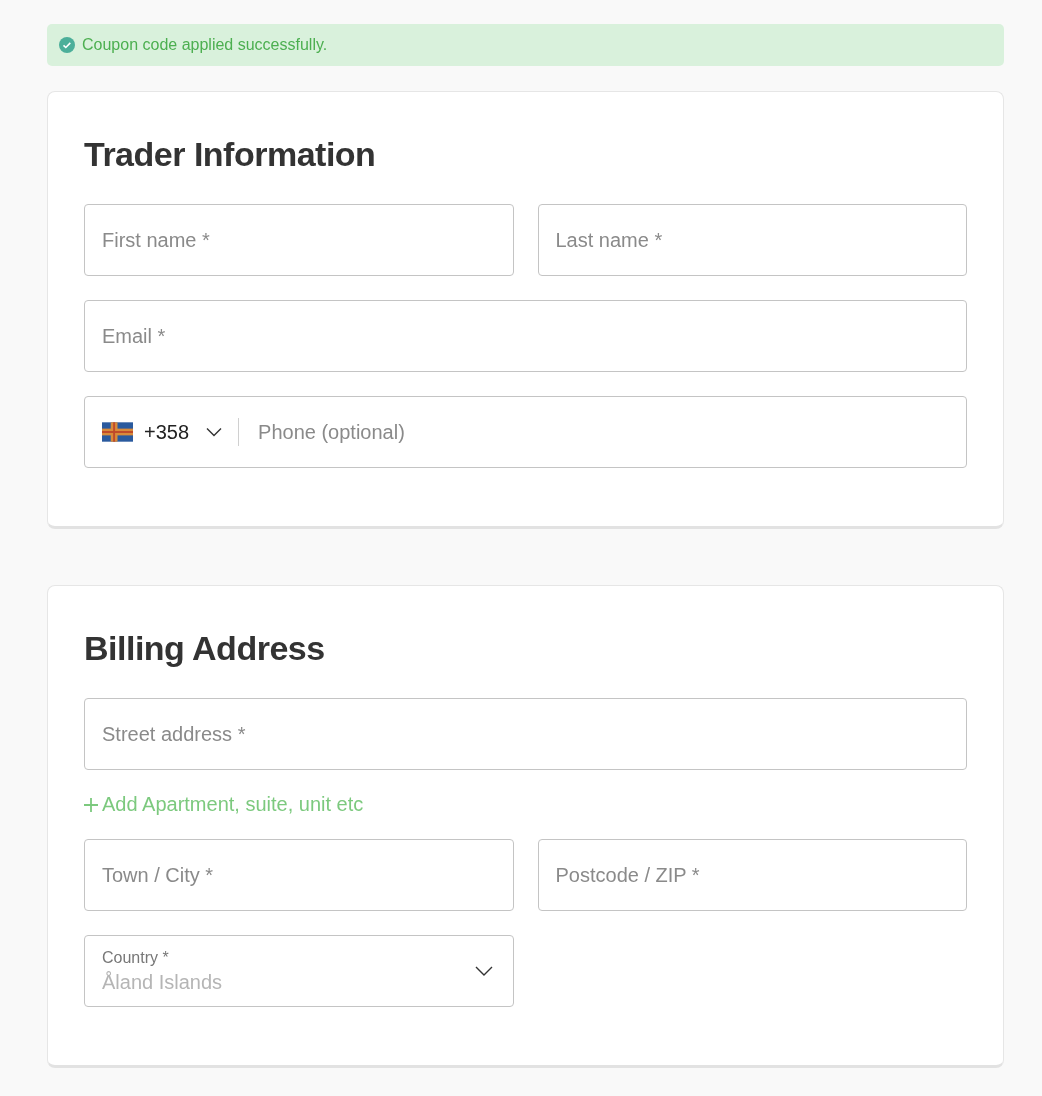 This screenshot has height=1096, width=1042. Describe the element at coordinates (525, 432) in the screenshot. I see `phone-field: +358 Phone (optional)` at that location.